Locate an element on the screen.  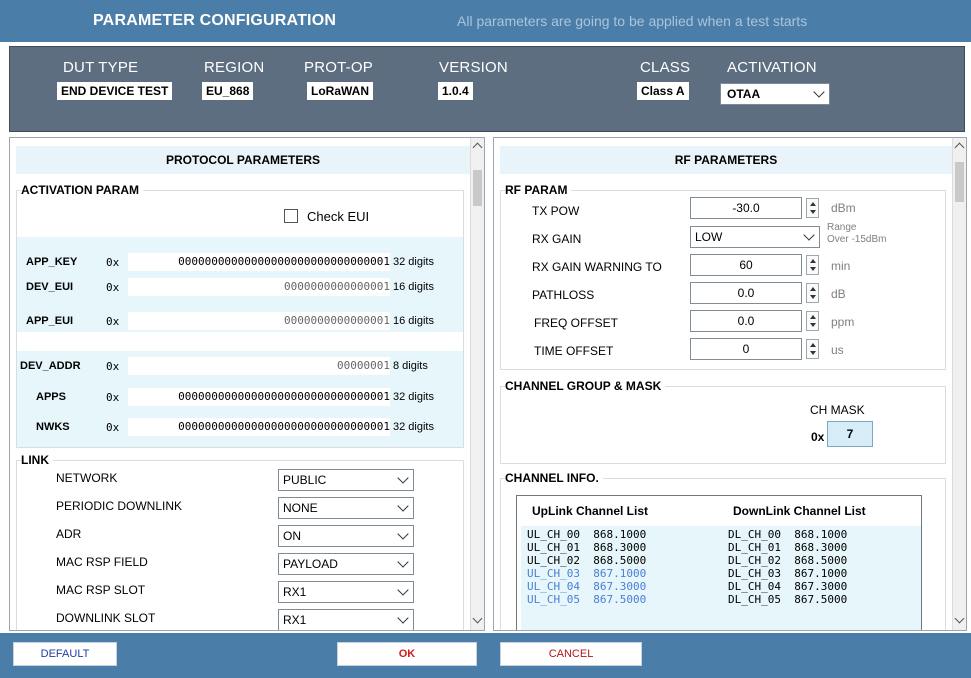
rx-gain-select: LOW is located at coordinates (755, 237).